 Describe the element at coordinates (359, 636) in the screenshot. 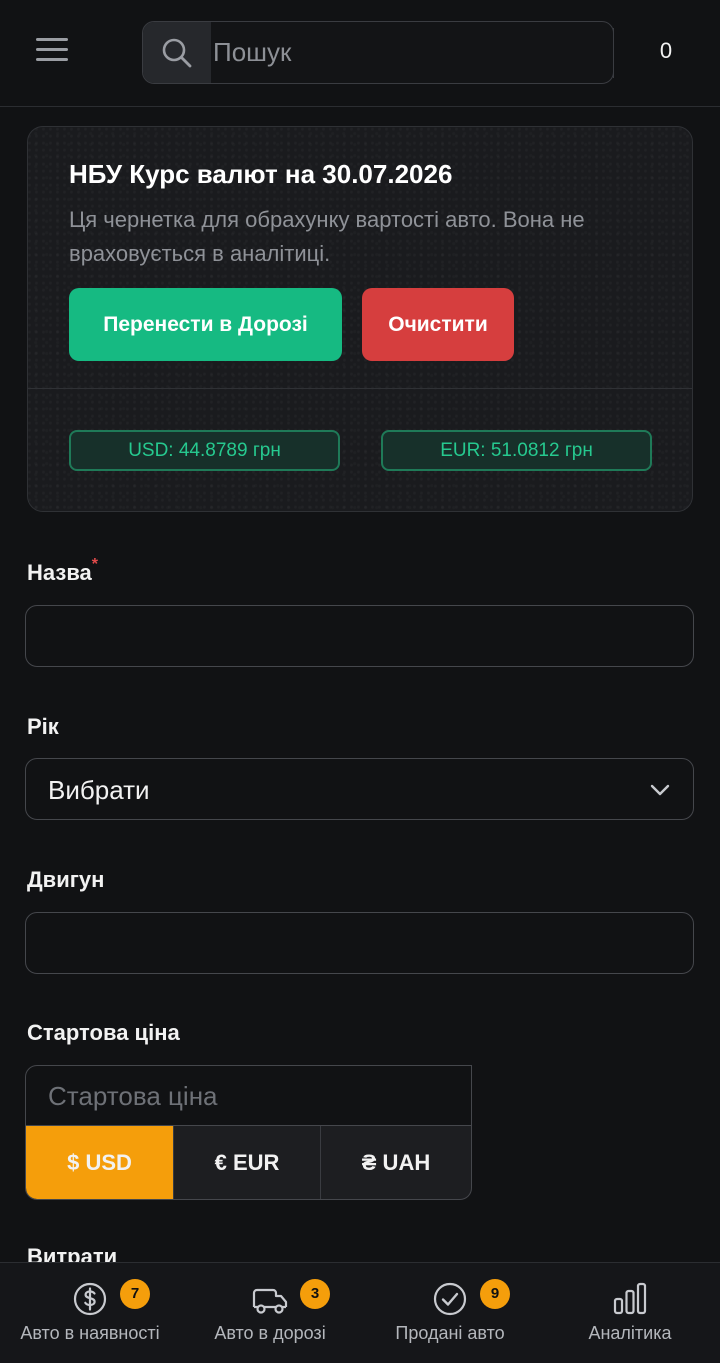

I see `name-field` at that location.